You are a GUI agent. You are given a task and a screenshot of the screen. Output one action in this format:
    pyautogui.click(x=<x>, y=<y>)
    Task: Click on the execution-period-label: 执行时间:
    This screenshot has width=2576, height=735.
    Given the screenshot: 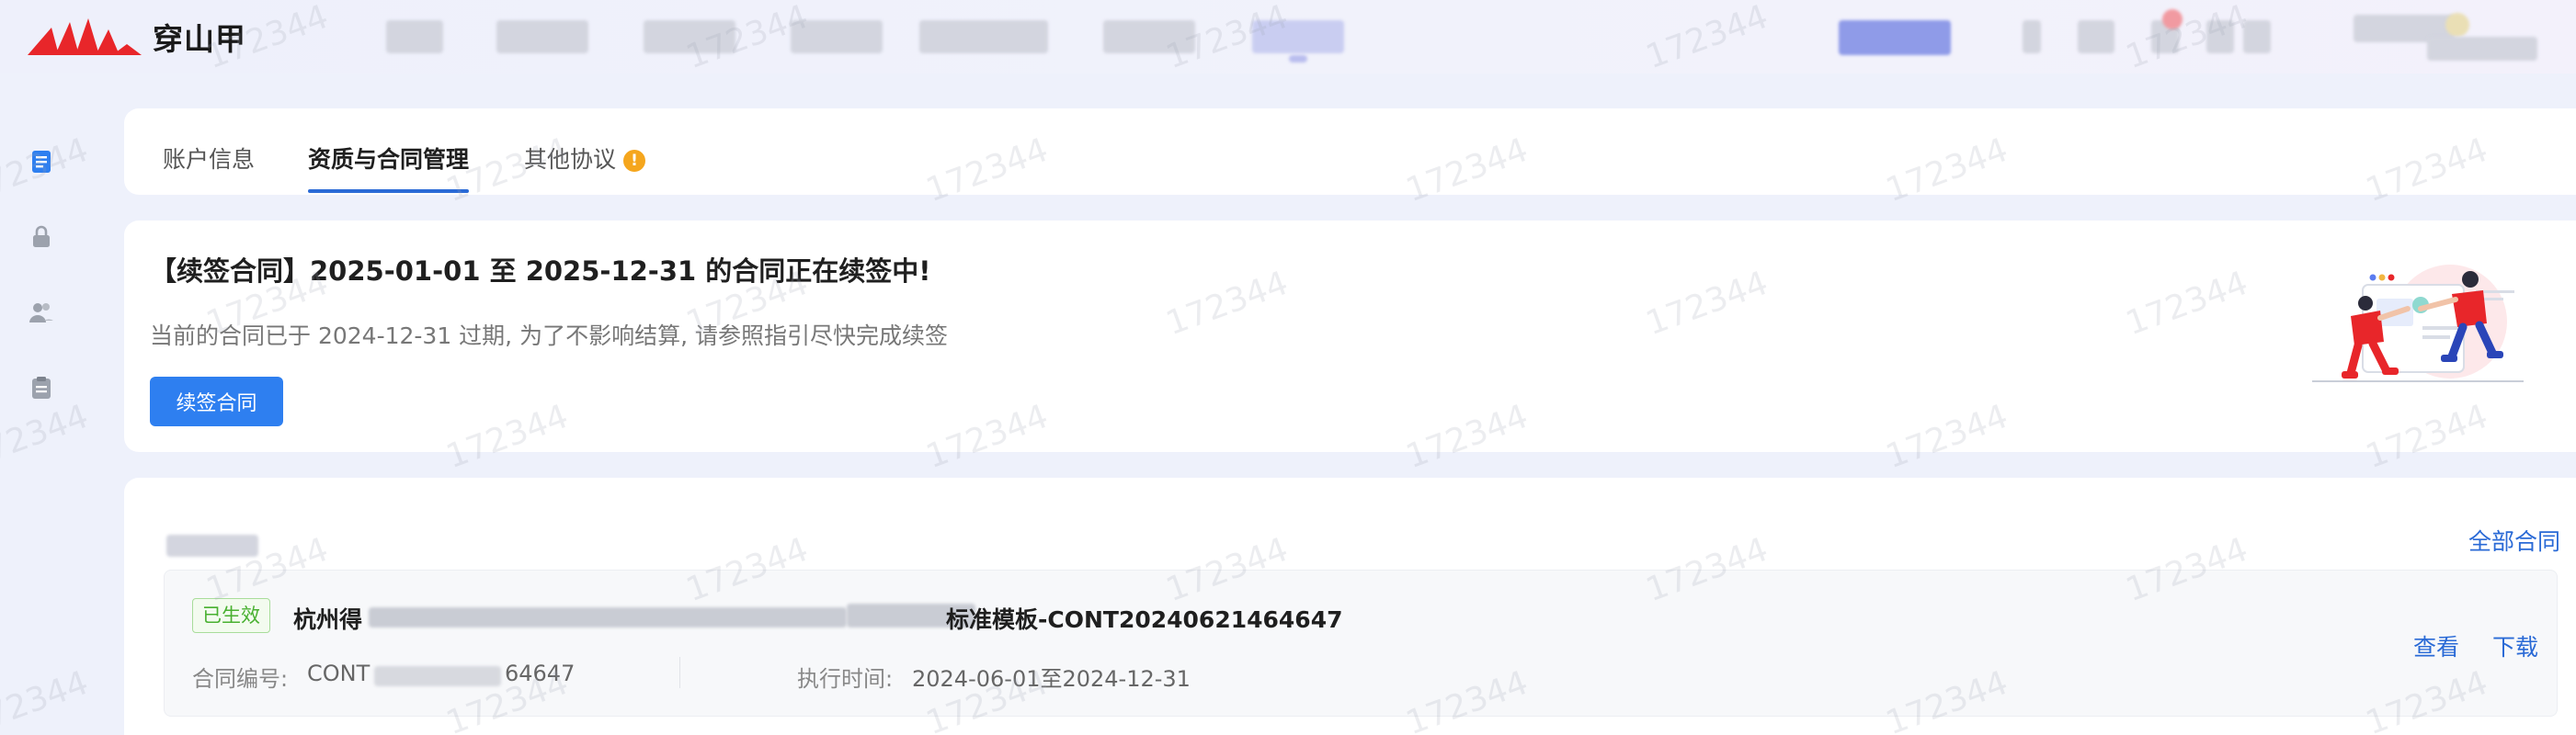 What is the action you would take?
    pyautogui.click(x=845, y=679)
    